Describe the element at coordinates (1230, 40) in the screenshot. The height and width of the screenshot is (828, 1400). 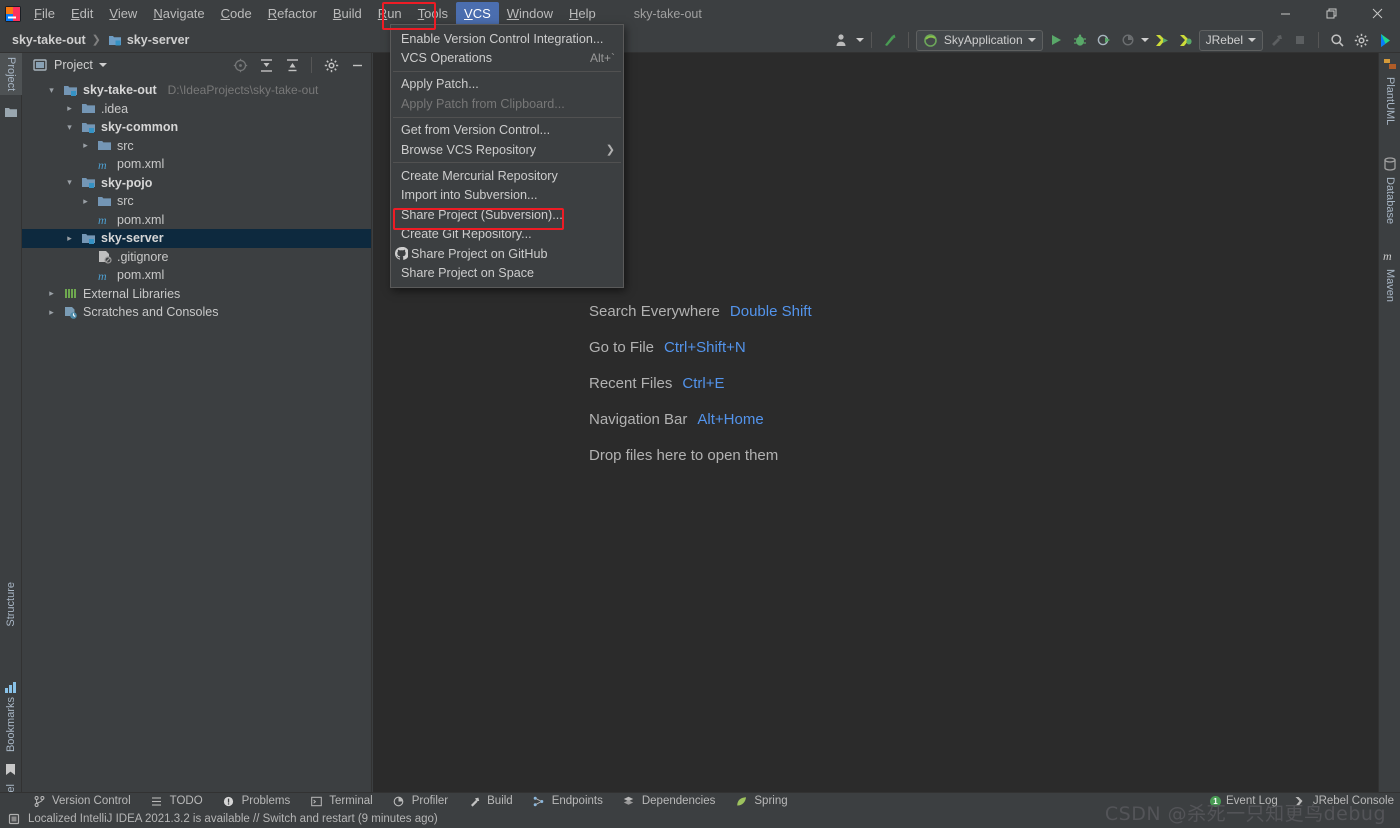
I see `jrebel-selector: JRebel` at that location.